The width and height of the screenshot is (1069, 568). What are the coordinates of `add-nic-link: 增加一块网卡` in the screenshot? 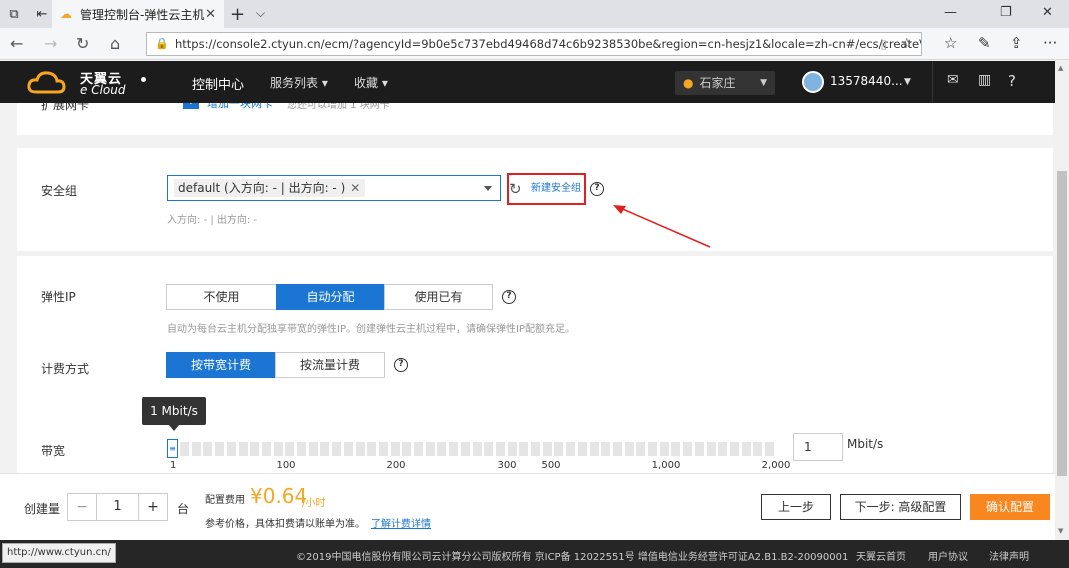 It's located at (240, 107).